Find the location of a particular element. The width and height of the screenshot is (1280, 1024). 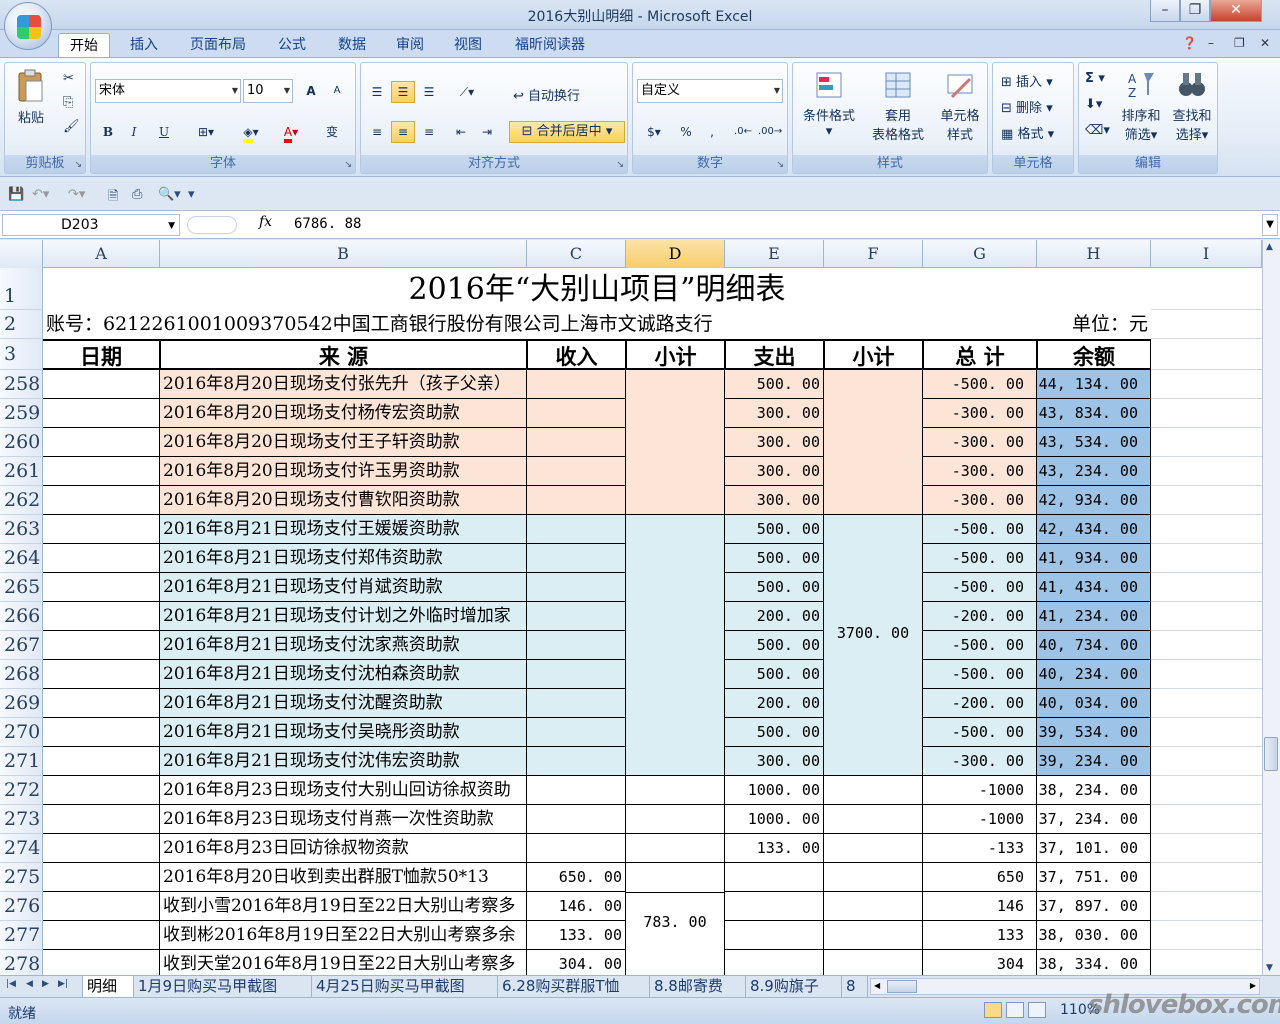

font-size-combo: 10 ▼ is located at coordinates (268, 91).